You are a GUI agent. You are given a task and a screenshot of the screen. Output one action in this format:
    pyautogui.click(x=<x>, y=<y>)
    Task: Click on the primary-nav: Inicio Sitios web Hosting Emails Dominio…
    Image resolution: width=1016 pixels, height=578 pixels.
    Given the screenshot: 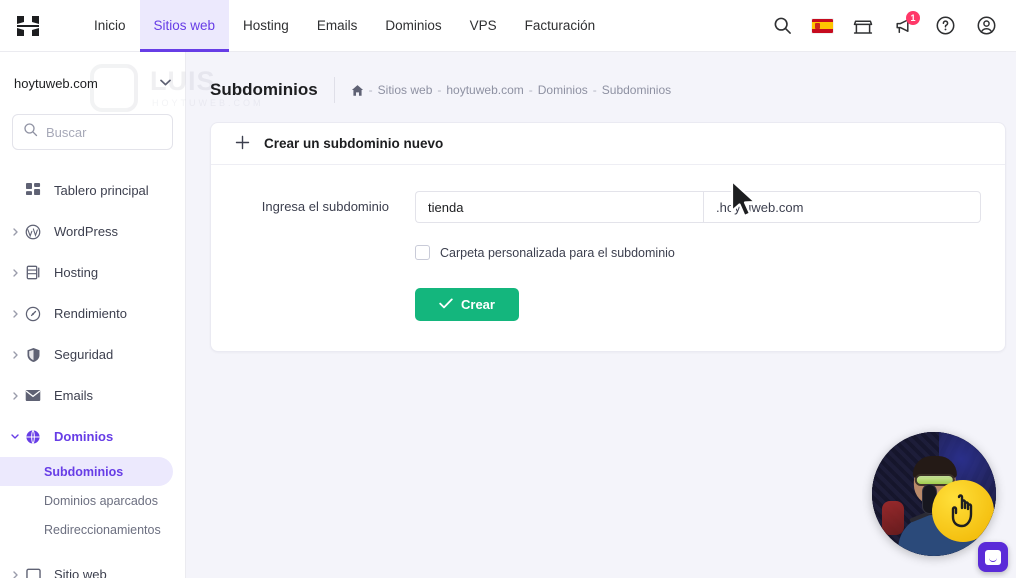 What is the action you would take?
    pyautogui.click(x=344, y=26)
    